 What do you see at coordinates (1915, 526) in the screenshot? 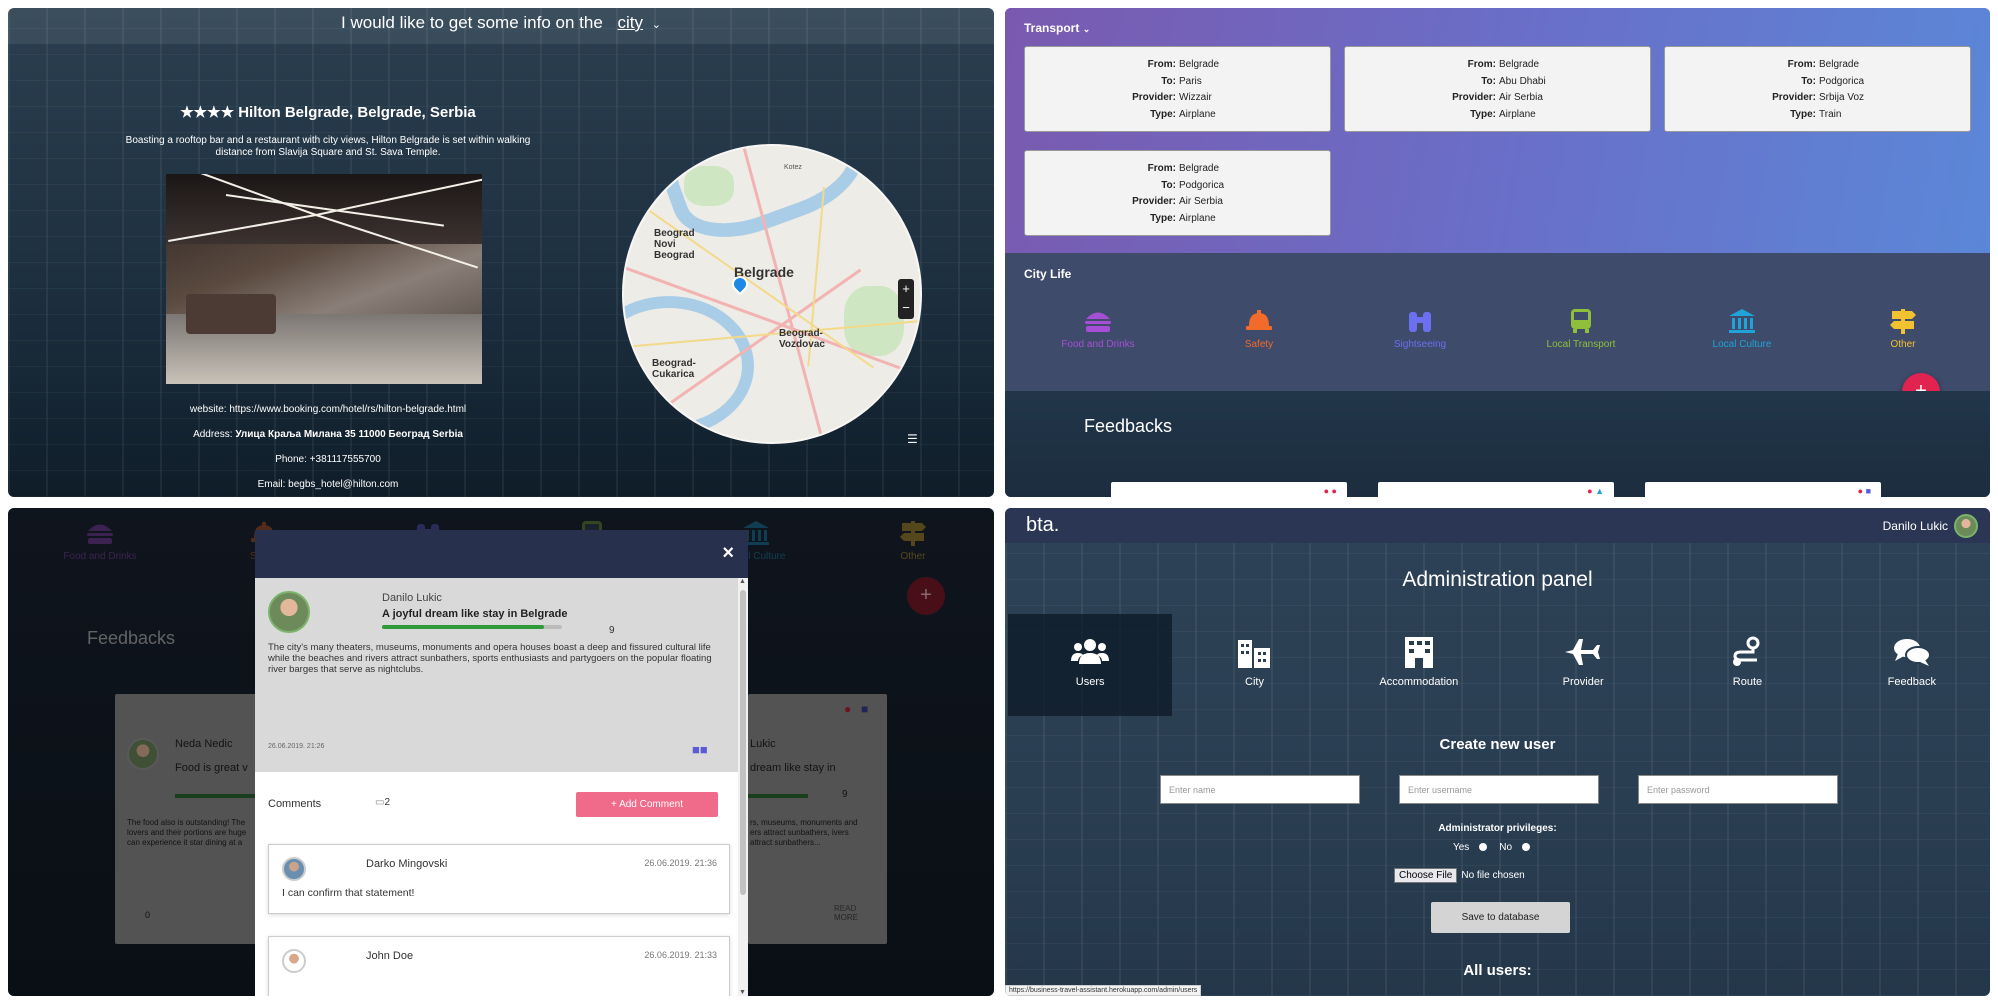
I see `user-name: Danilo Lukic` at bounding box center [1915, 526].